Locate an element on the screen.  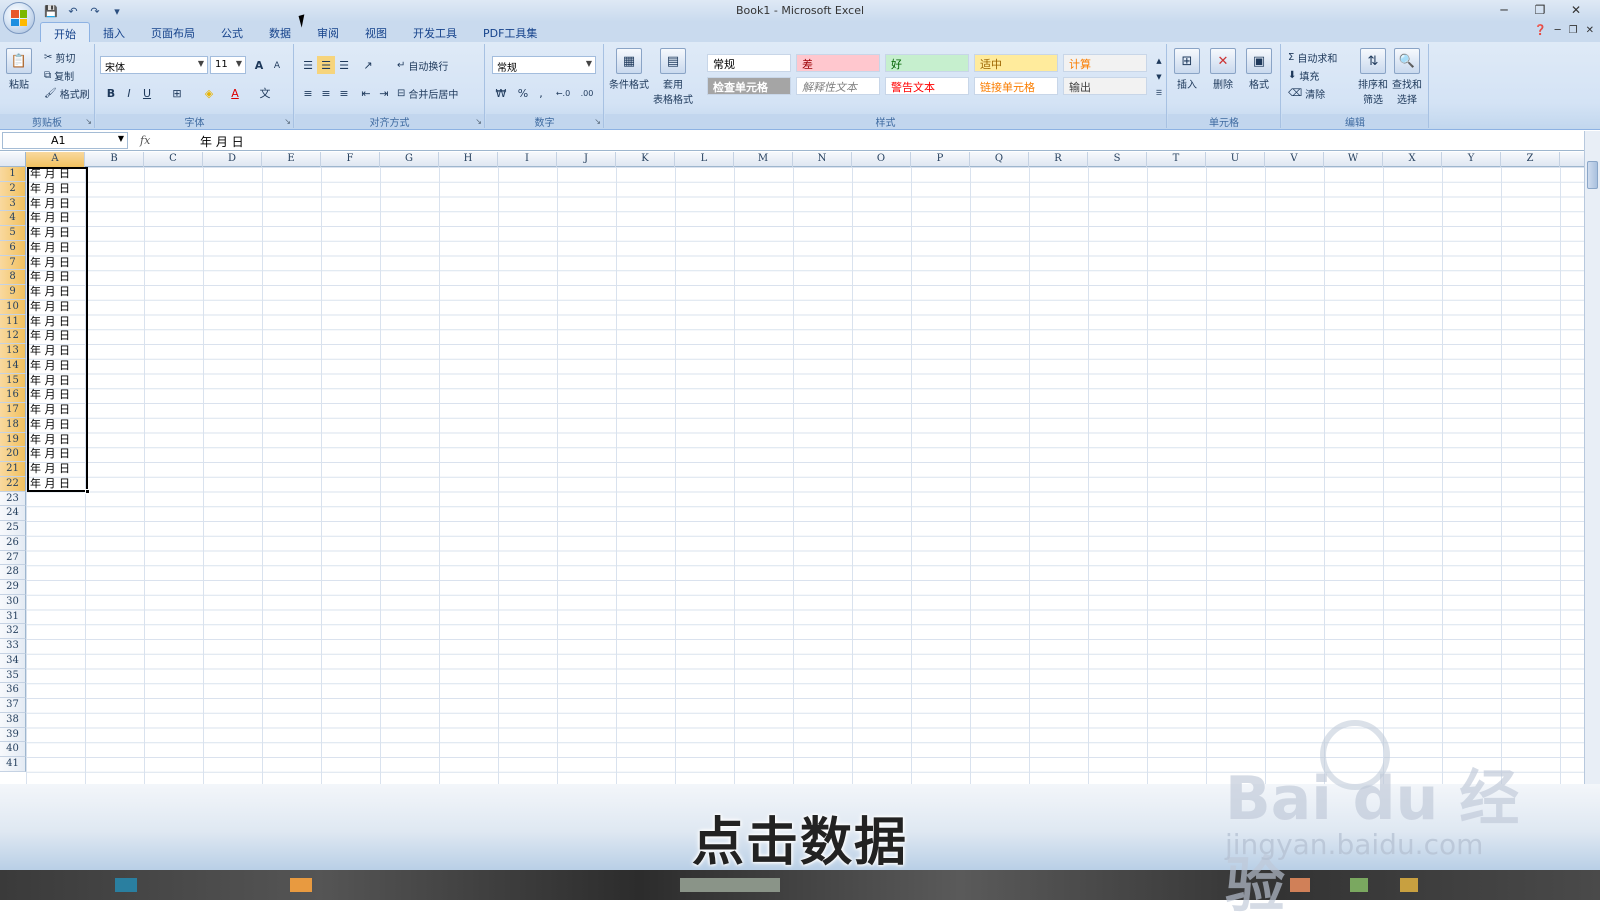
shrink-font-button: A is located at coordinates (277, 66).